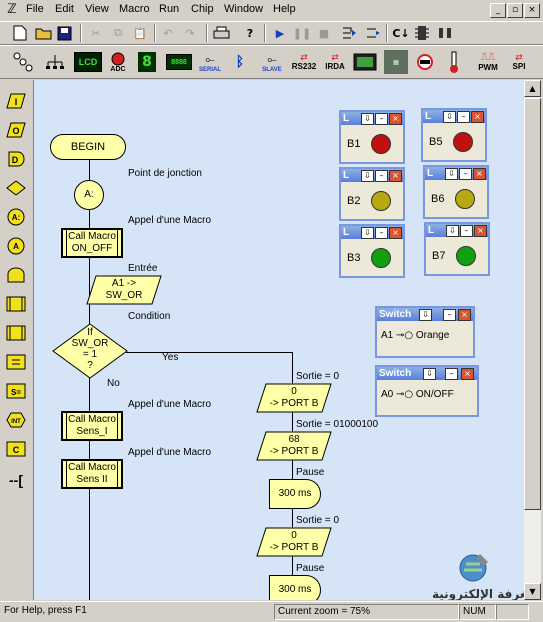 This screenshot has height=622, width=543. What do you see at coordinates (243, 9) in the screenshot?
I see `menu-window: Window` at bounding box center [243, 9].